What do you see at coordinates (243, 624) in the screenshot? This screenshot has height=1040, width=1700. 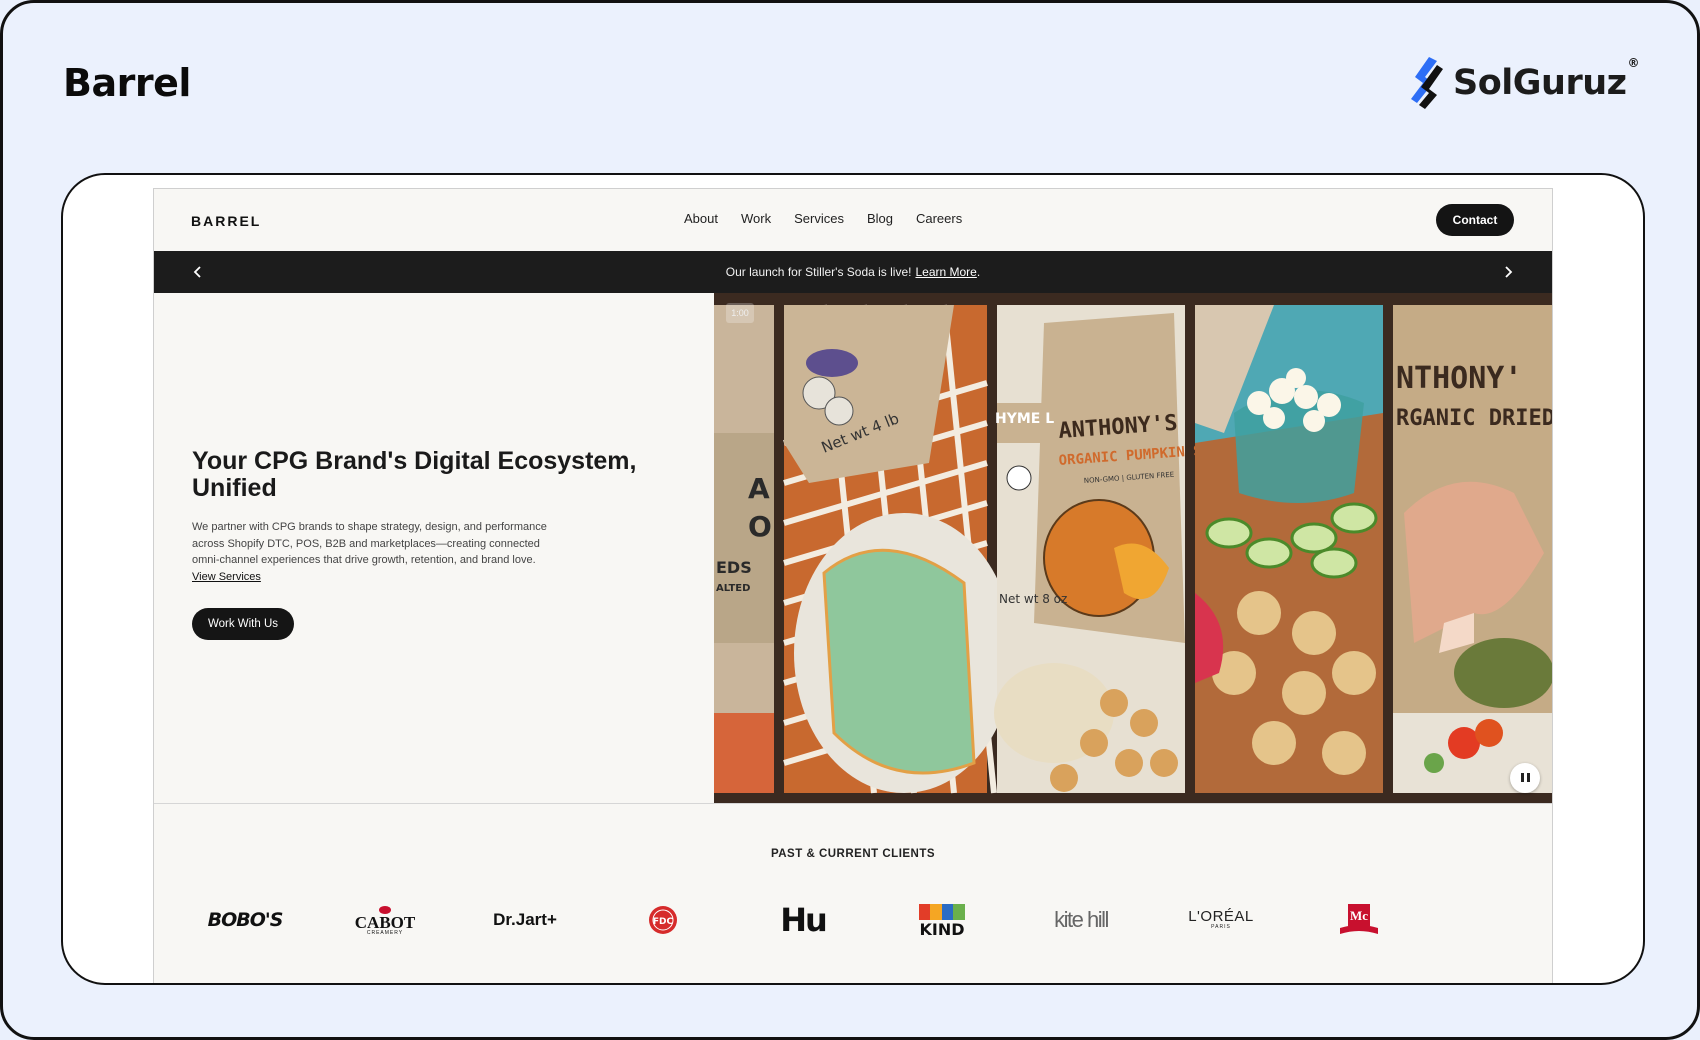 I see `work-with-us-button: Work With Us` at bounding box center [243, 624].